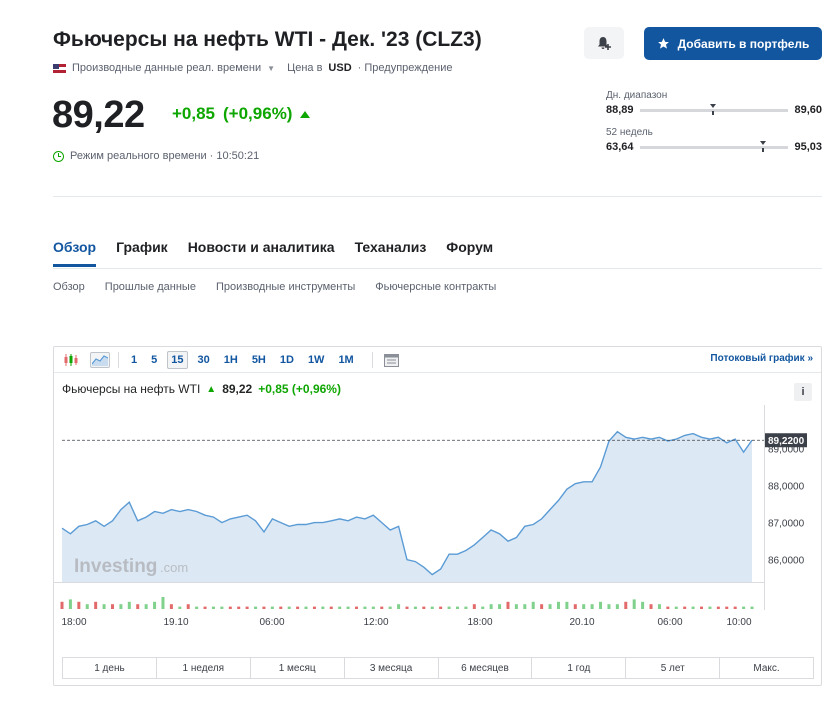  What do you see at coordinates (604, 43) in the screenshot?
I see `create-alert-button` at bounding box center [604, 43].